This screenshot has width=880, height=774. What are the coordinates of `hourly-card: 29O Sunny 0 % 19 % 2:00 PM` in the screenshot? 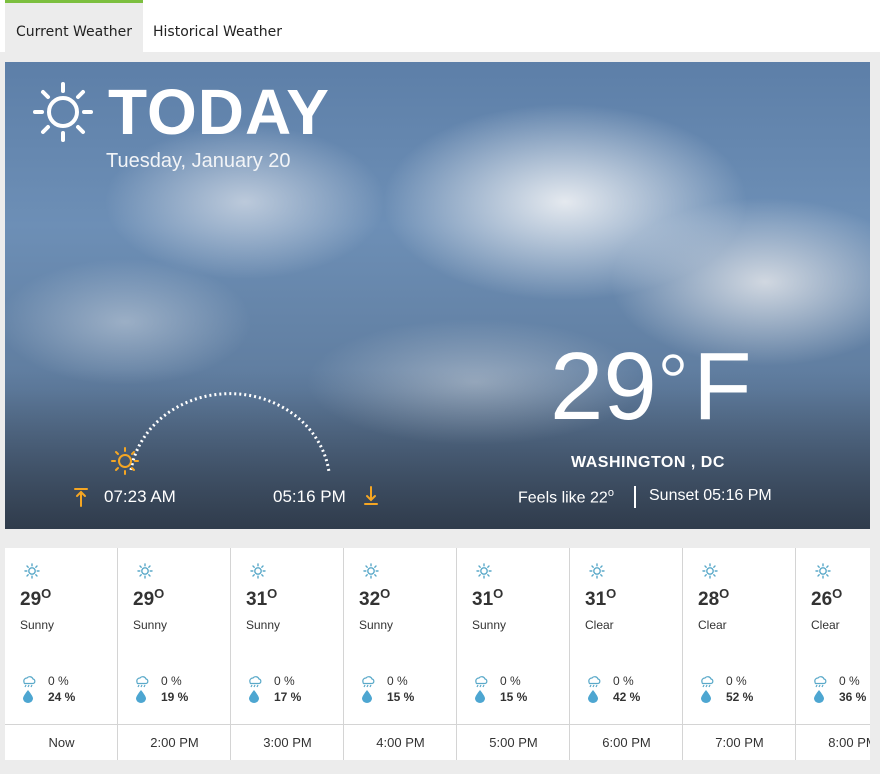 It's located at (174, 654).